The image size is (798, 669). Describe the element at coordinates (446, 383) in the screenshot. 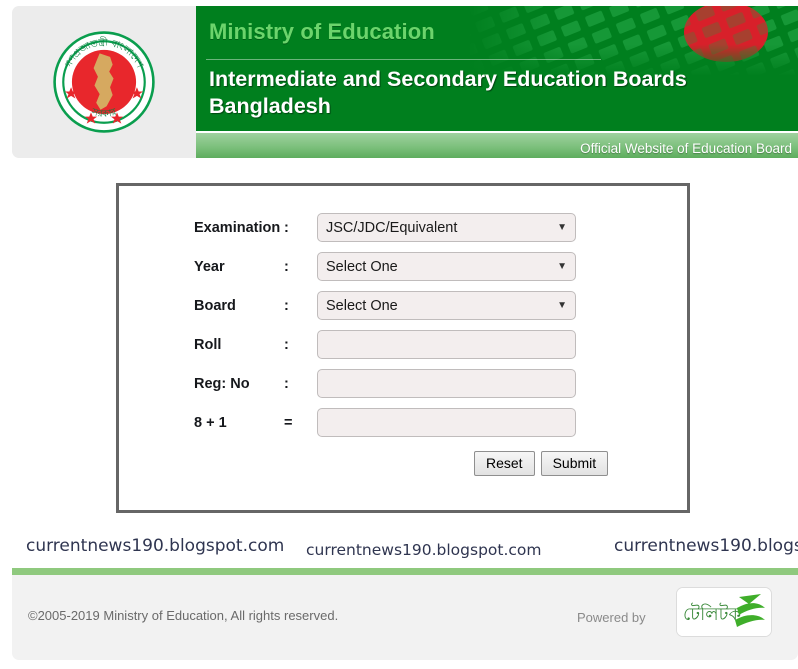

I see `registration-input` at that location.